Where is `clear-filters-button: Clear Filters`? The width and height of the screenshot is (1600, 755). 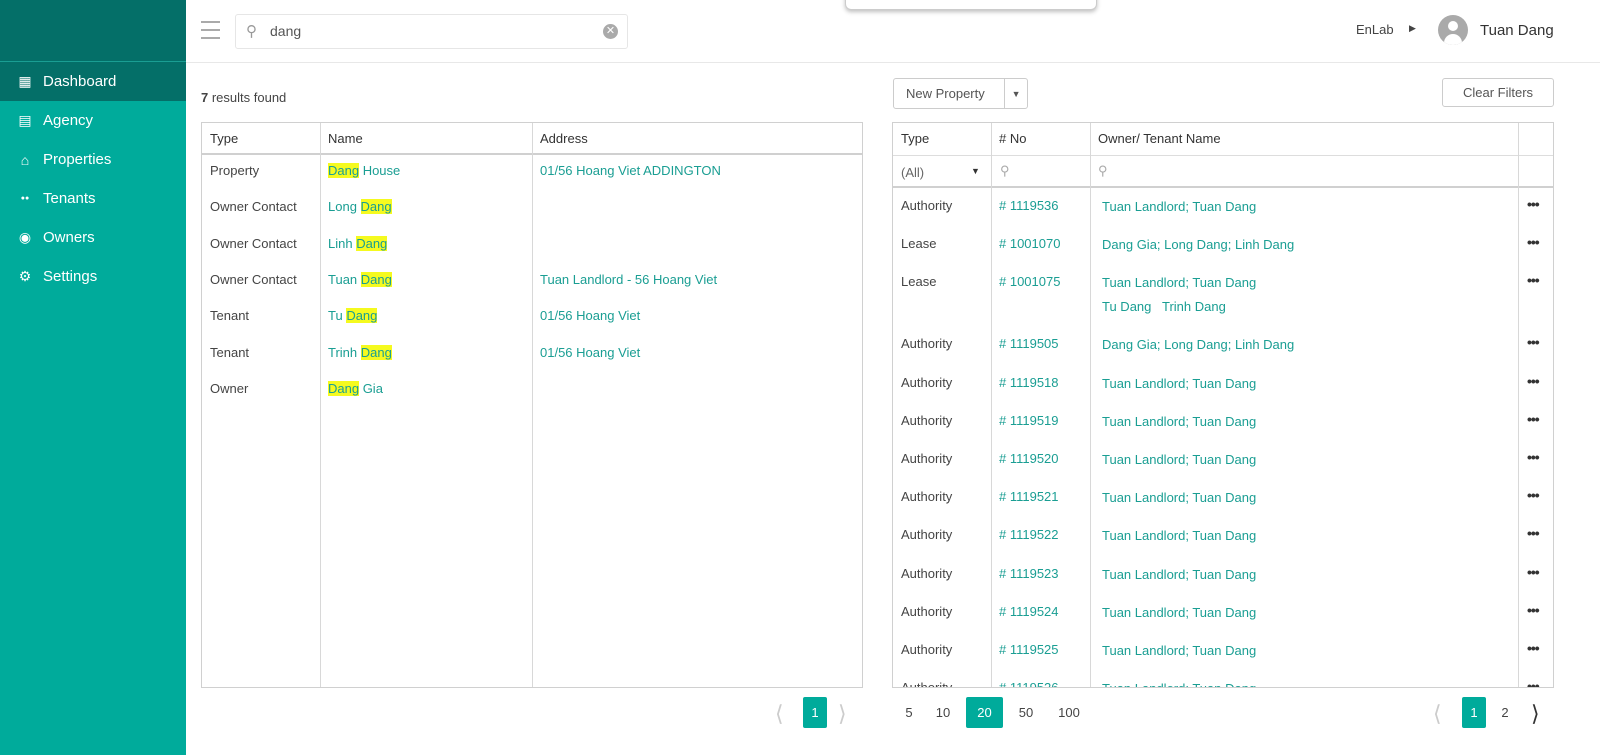 clear-filters-button: Clear Filters is located at coordinates (1498, 92).